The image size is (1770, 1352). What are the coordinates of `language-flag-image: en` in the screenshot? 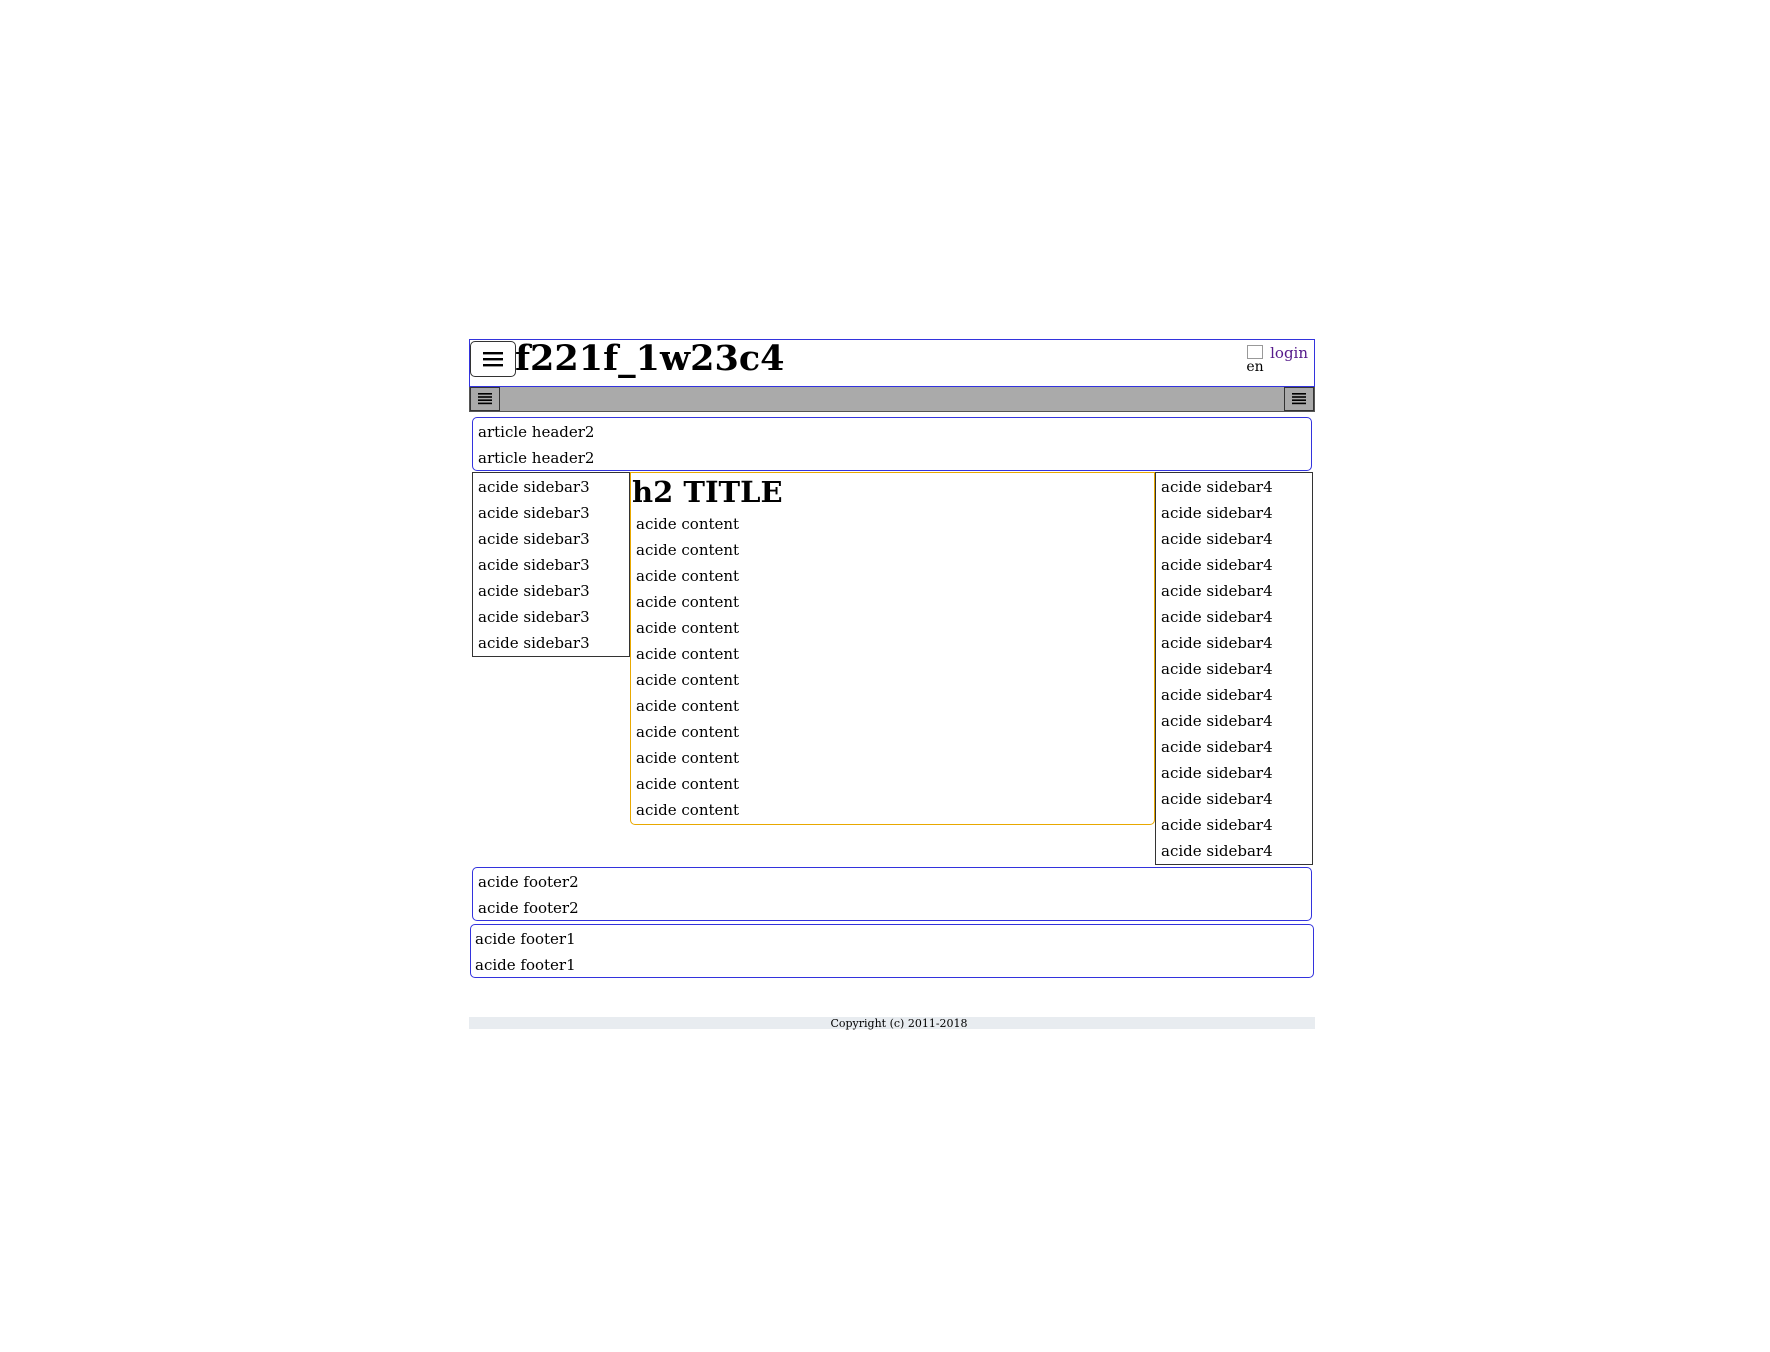 It's located at (1255, 360).